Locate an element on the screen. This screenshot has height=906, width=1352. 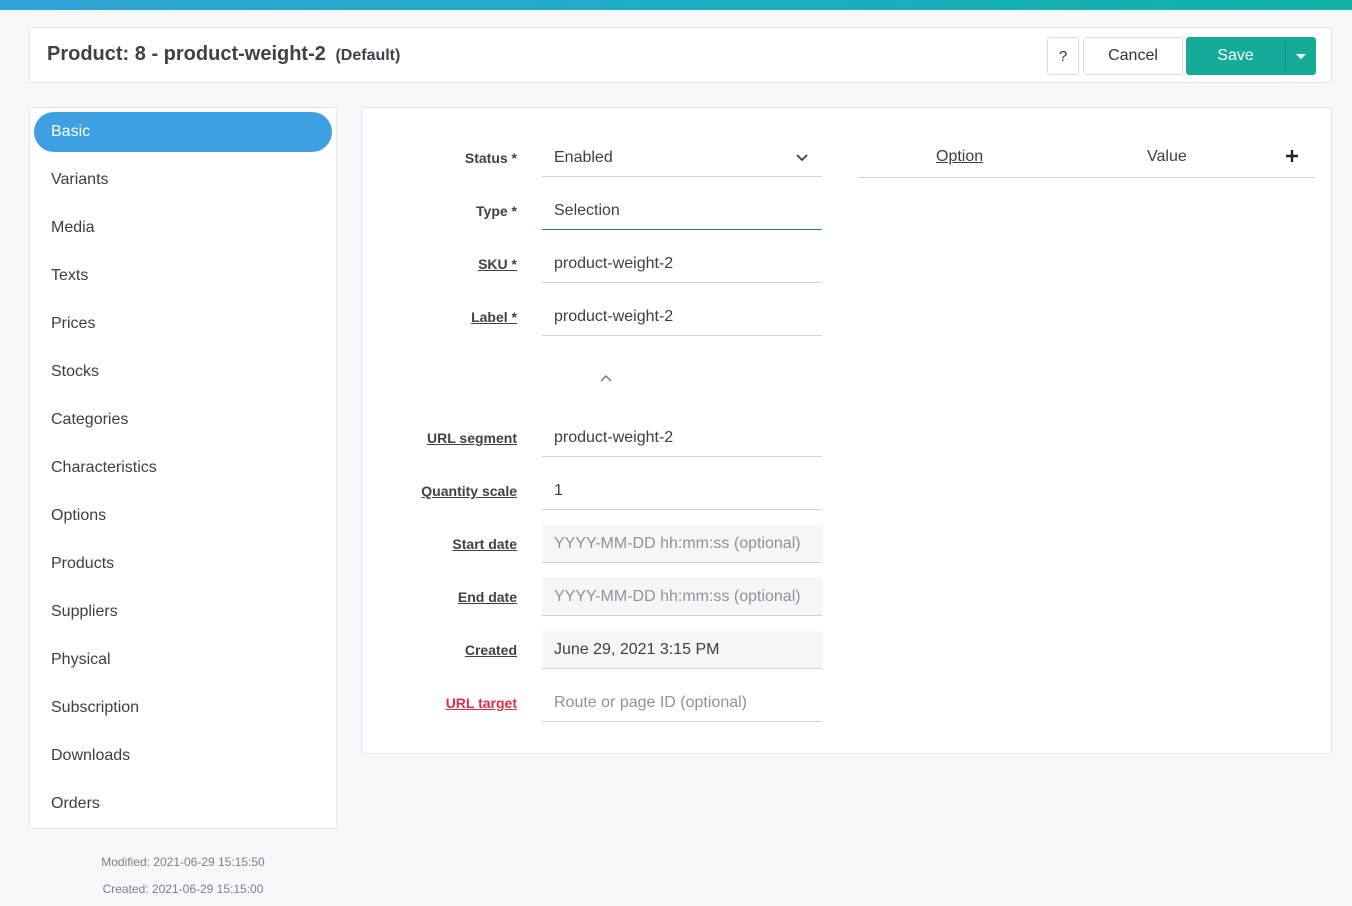
start-date-label: Start date is located at coordinates (484, 544).